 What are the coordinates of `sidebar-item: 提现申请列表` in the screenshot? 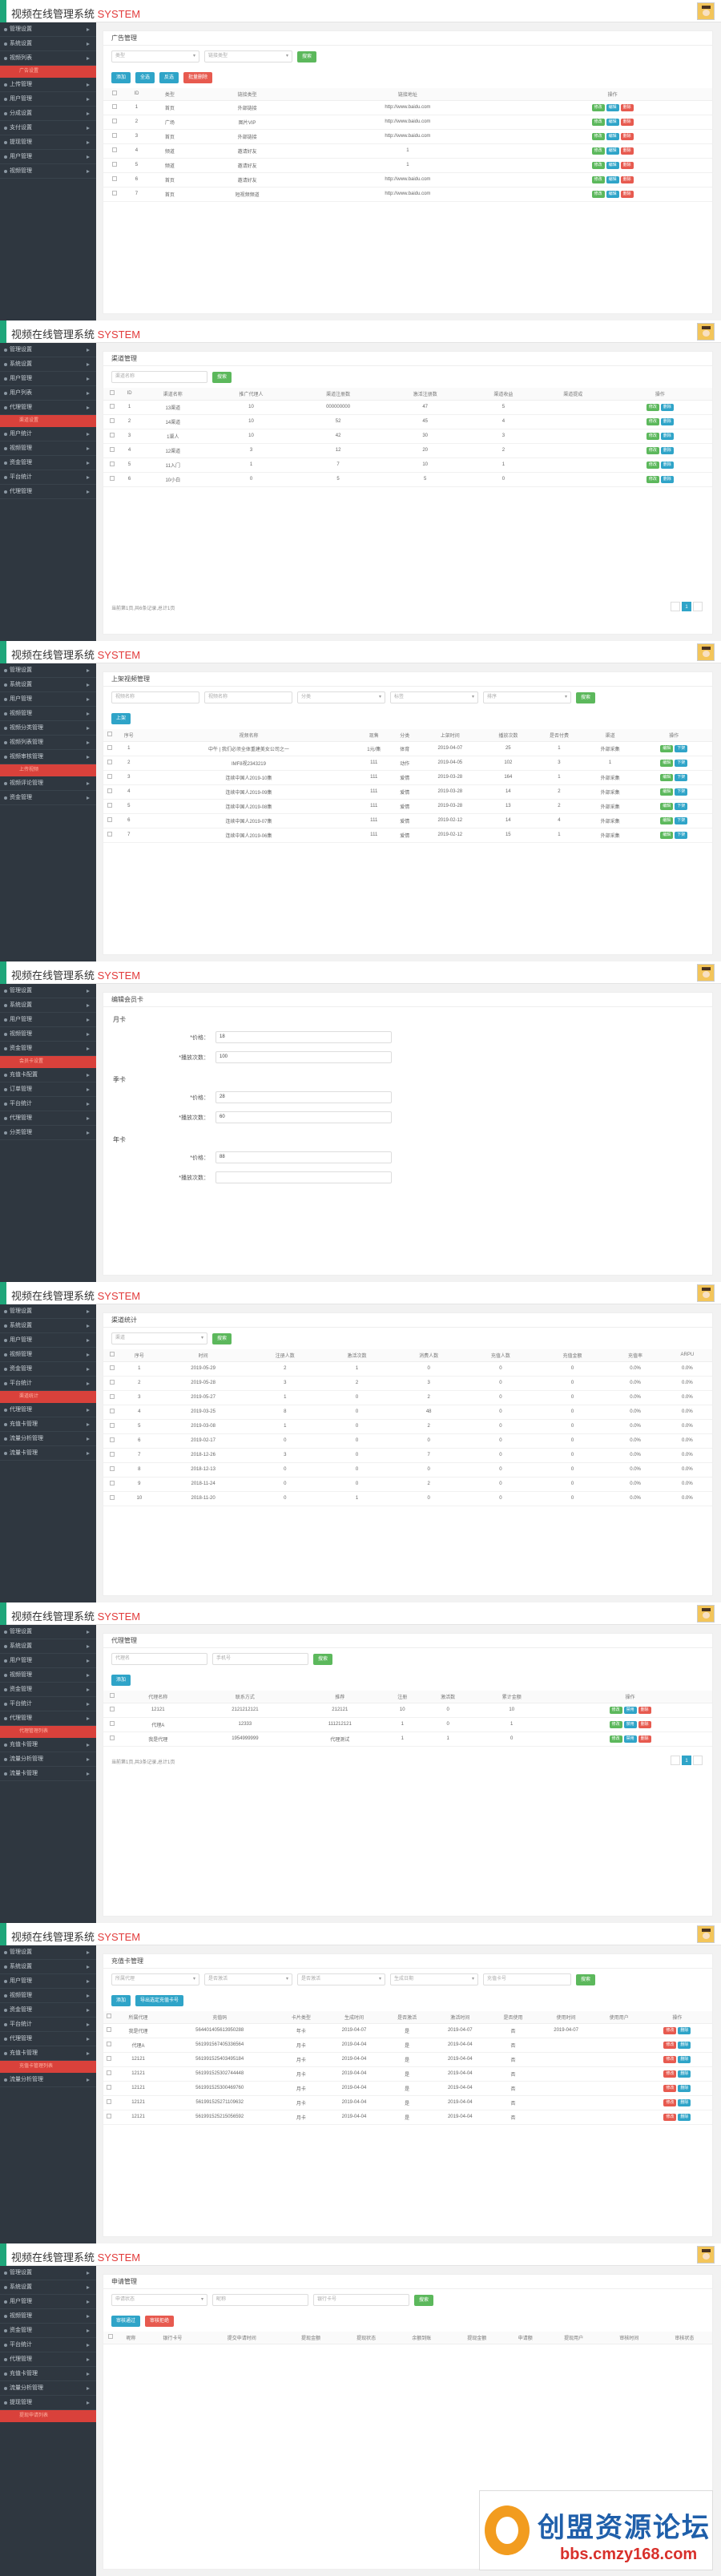 It's located at (48, 2416).